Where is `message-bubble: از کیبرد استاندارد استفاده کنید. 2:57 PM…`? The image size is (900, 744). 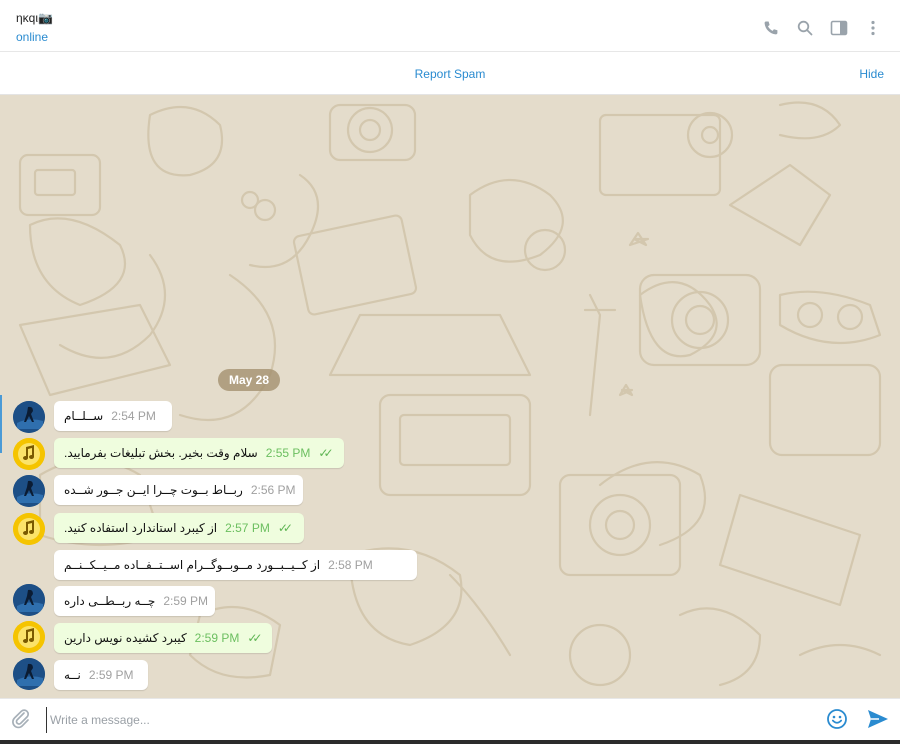 message-bubble: از کیبرد استاندارد استفاده کنید. 2:57 PM… is located at coordinates (179, 528).